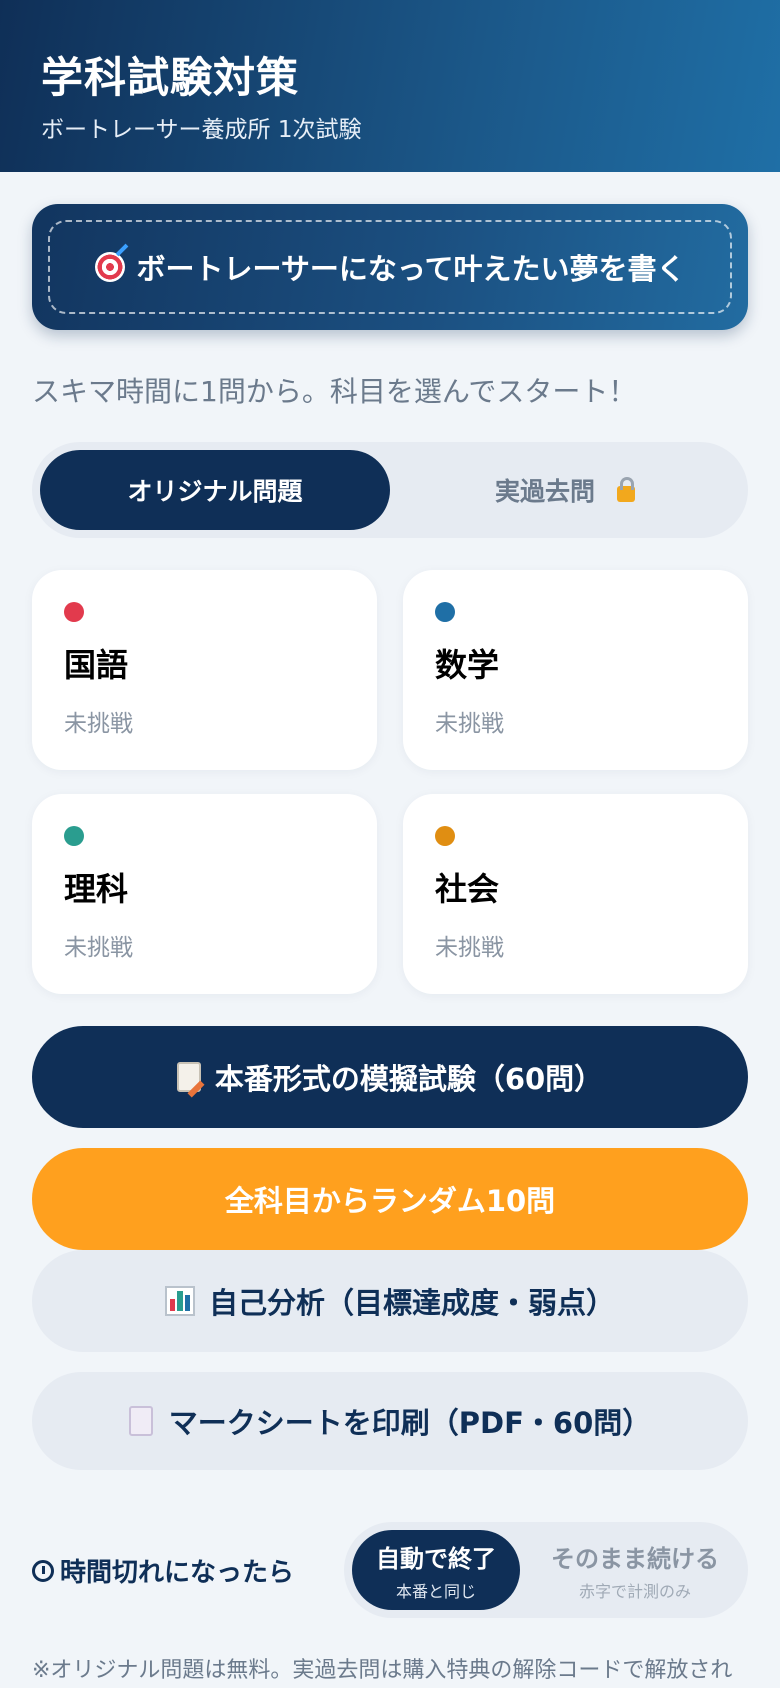  I want to click on subject-name: 国語, so click(96, 665).